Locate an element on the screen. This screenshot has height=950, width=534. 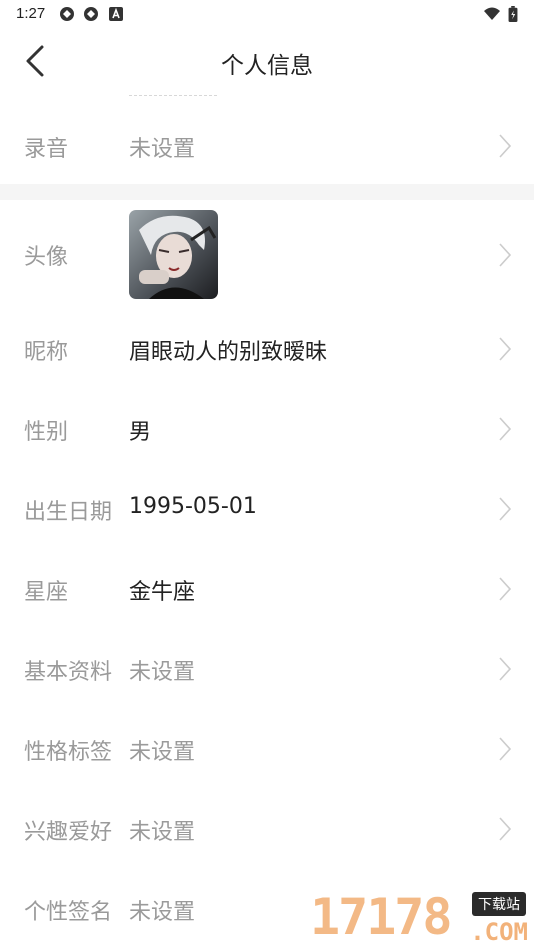
row-avatar: 头像 is located at coordinates (267, 255).